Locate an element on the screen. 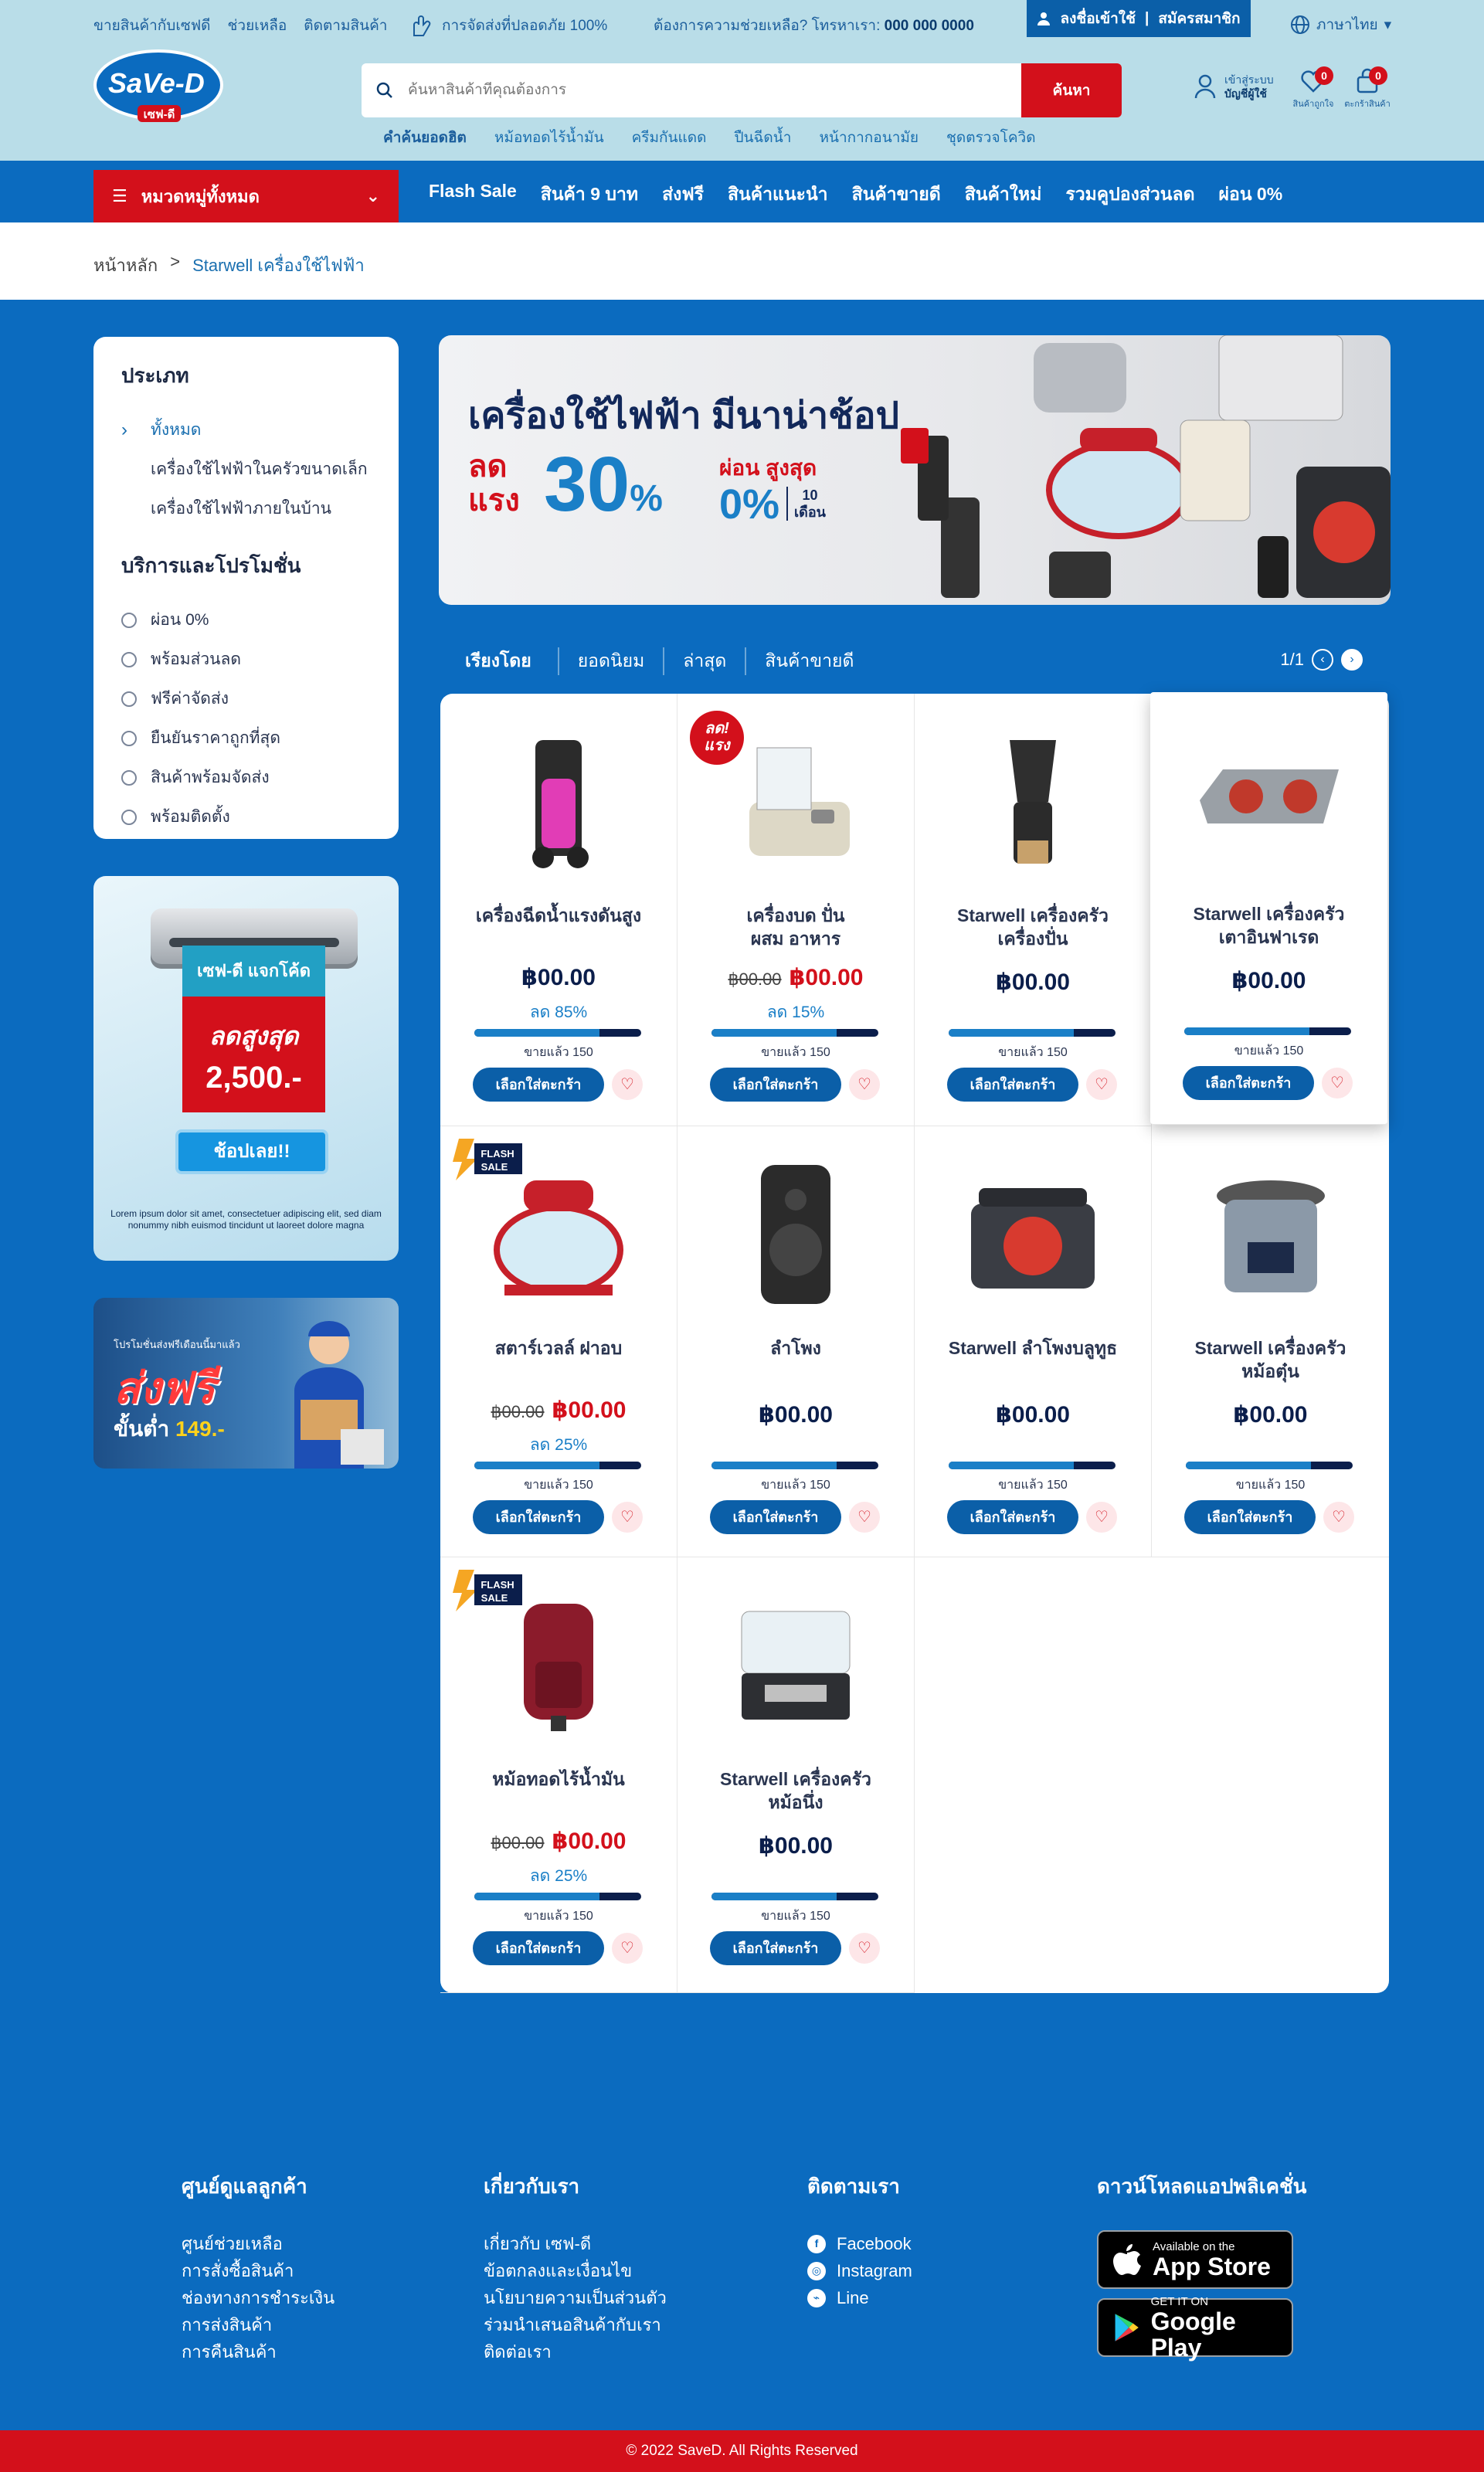 Image resolution: width=1484 pixels, height=2472 pixels. popular-term: ครีมกันแดด is located at coordinates (669, 137).